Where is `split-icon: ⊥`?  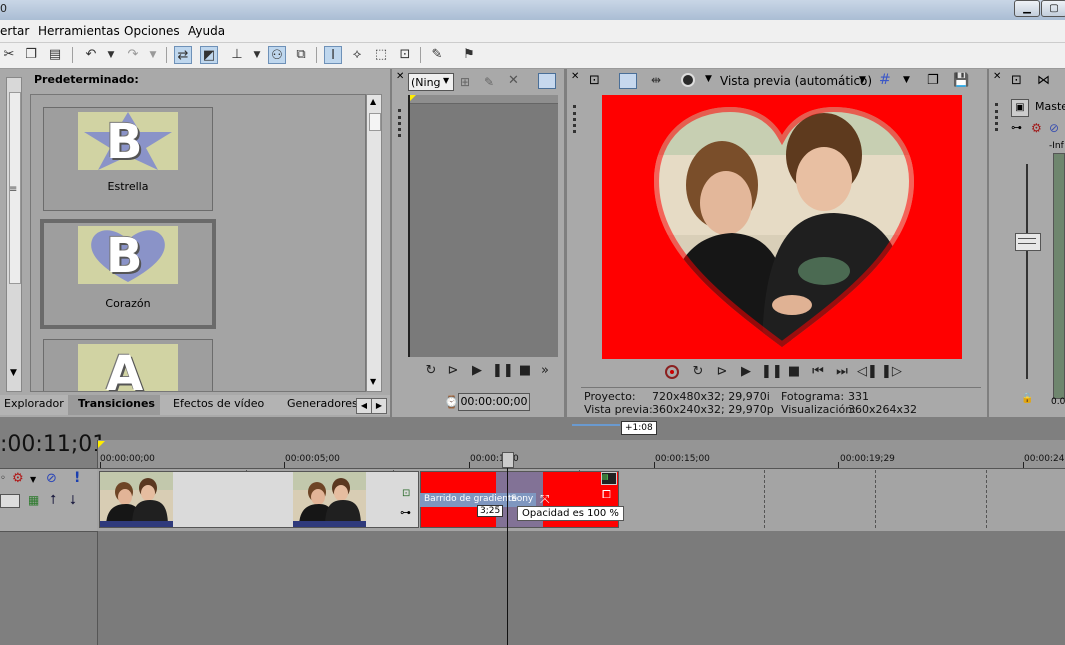 split-icon: ⊥ is located at coordinates (237, 55).